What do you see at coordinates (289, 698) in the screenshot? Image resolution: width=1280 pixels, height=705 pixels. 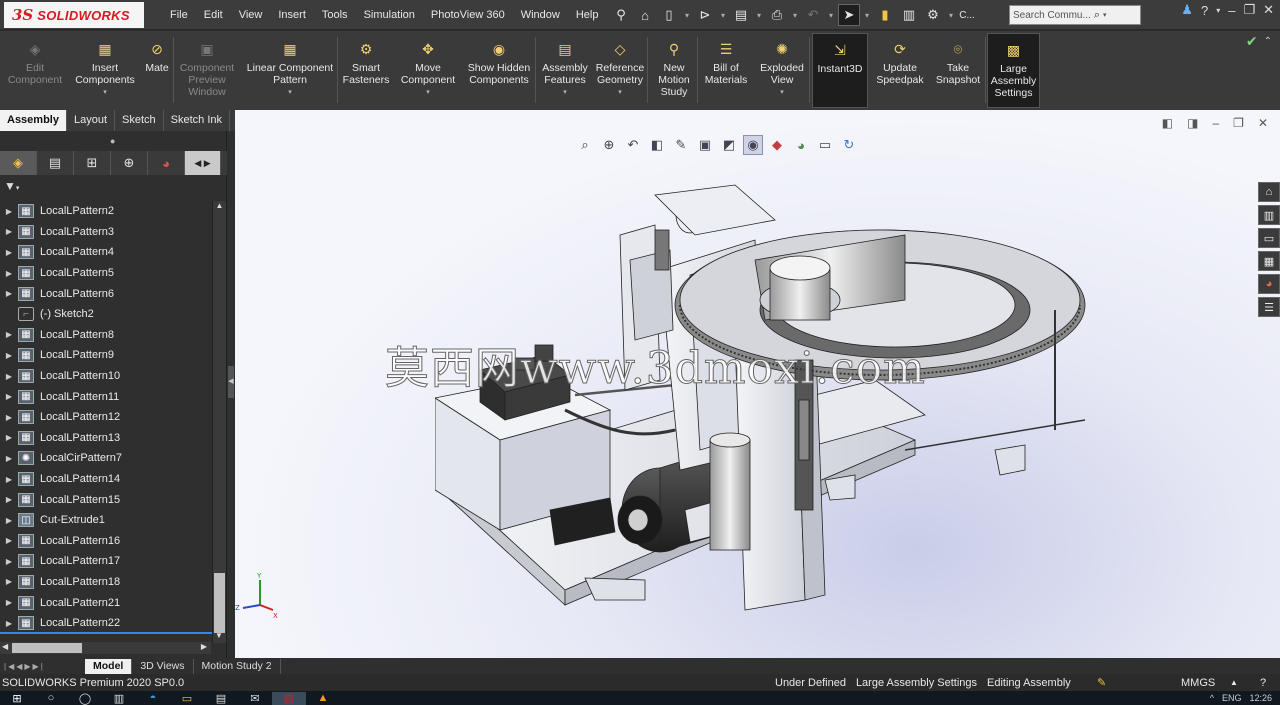 I see `solidworks-taskbar-icon: ▧` at bounding box center [289, 698].